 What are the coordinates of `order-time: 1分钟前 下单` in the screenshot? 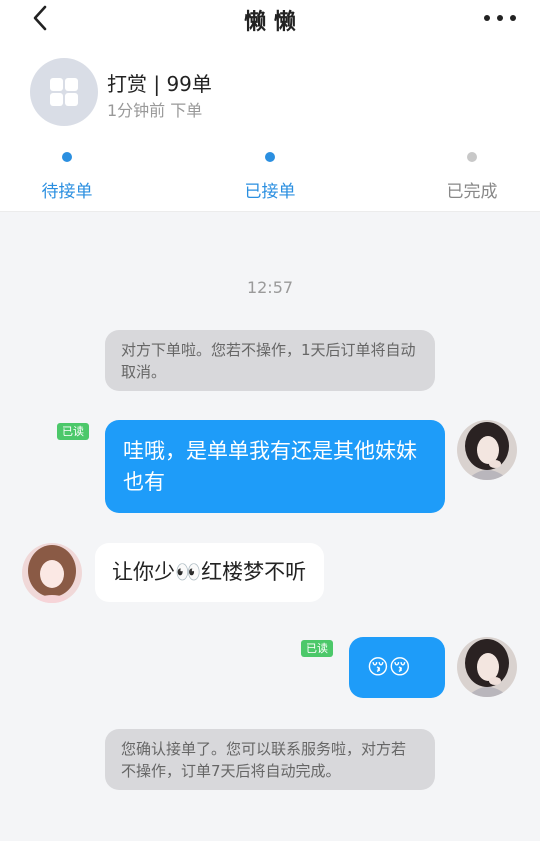 It's located at (155, 110).